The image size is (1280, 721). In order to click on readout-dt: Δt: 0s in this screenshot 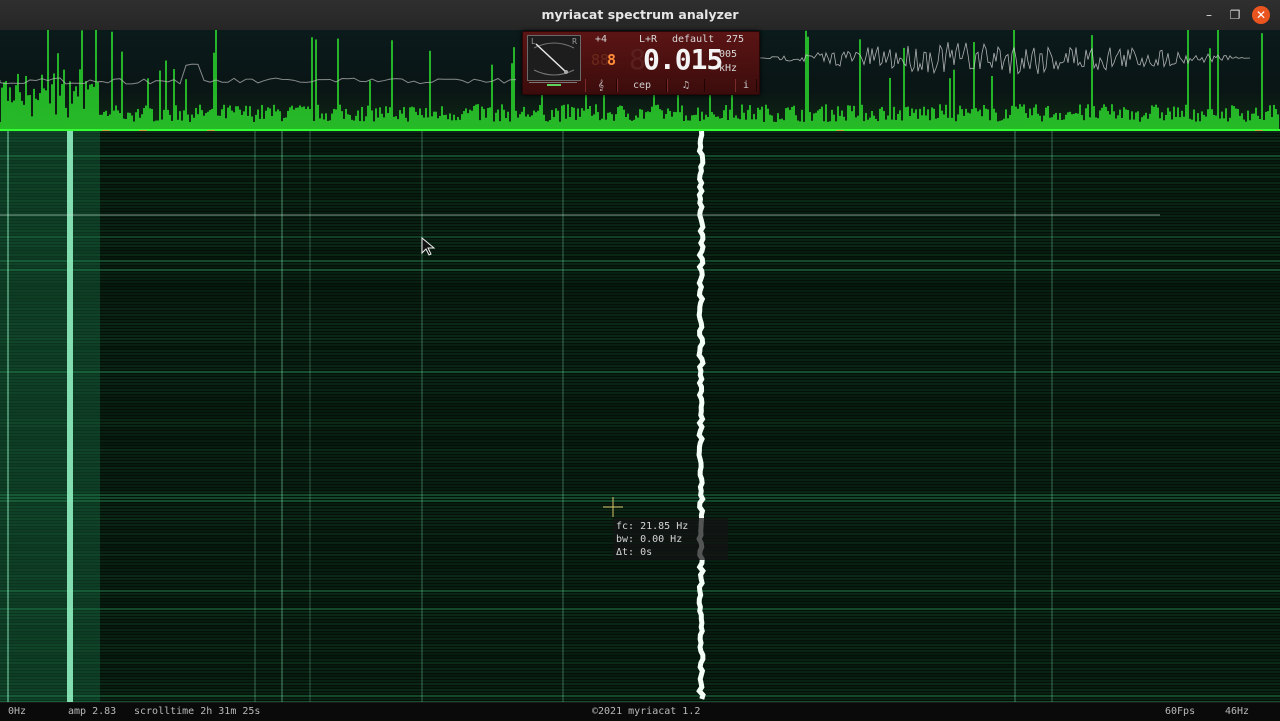, I will do `click(634, 552)`.